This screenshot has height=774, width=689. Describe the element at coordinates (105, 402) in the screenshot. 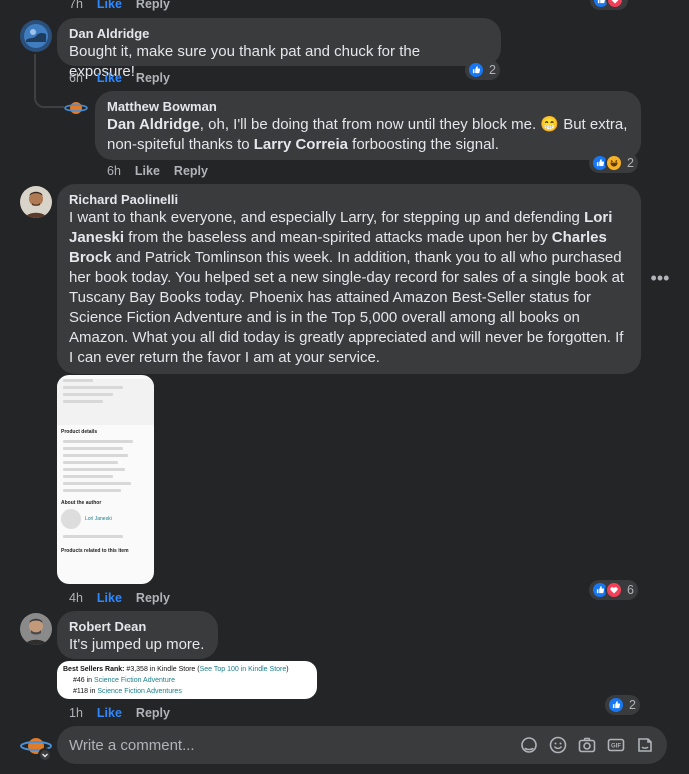

I see `screenshot-header` at that location.